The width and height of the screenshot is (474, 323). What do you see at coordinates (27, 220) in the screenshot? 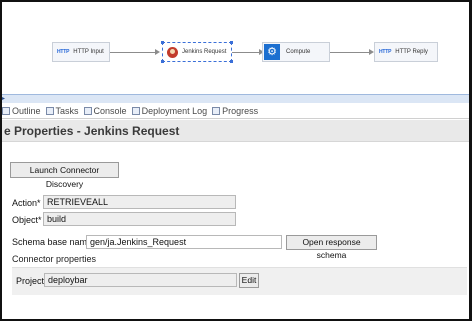
I see `object-label: Object*` at bounding box center [27, 220].